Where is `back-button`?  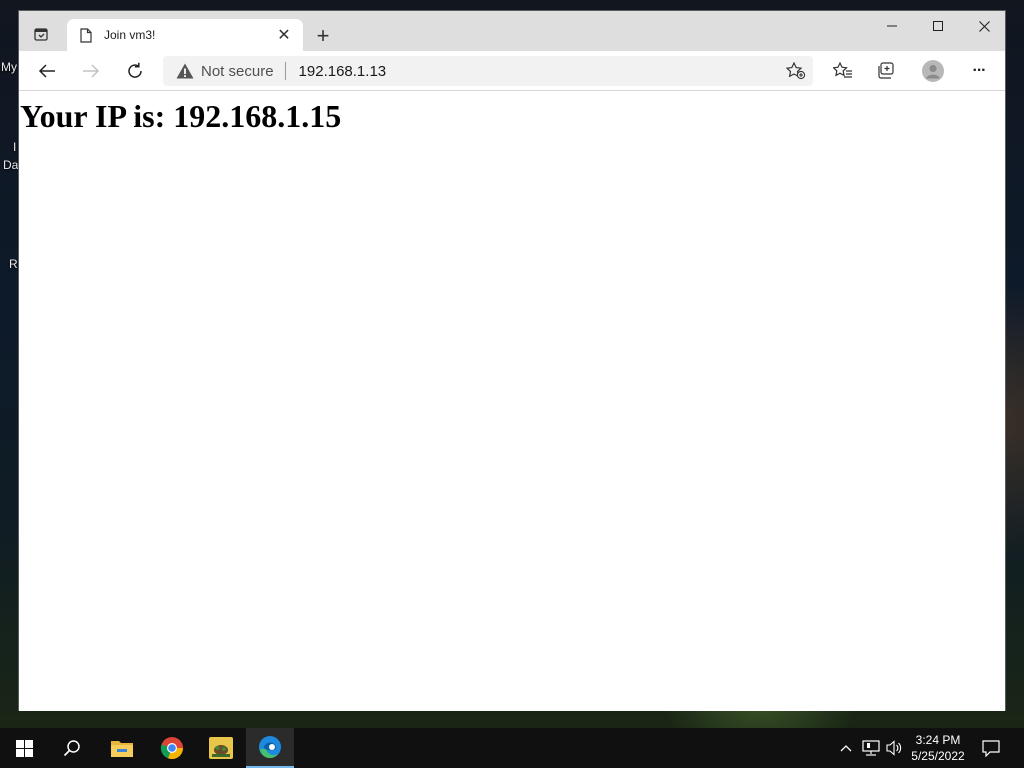
back-button is located at coordinates (47, 71).